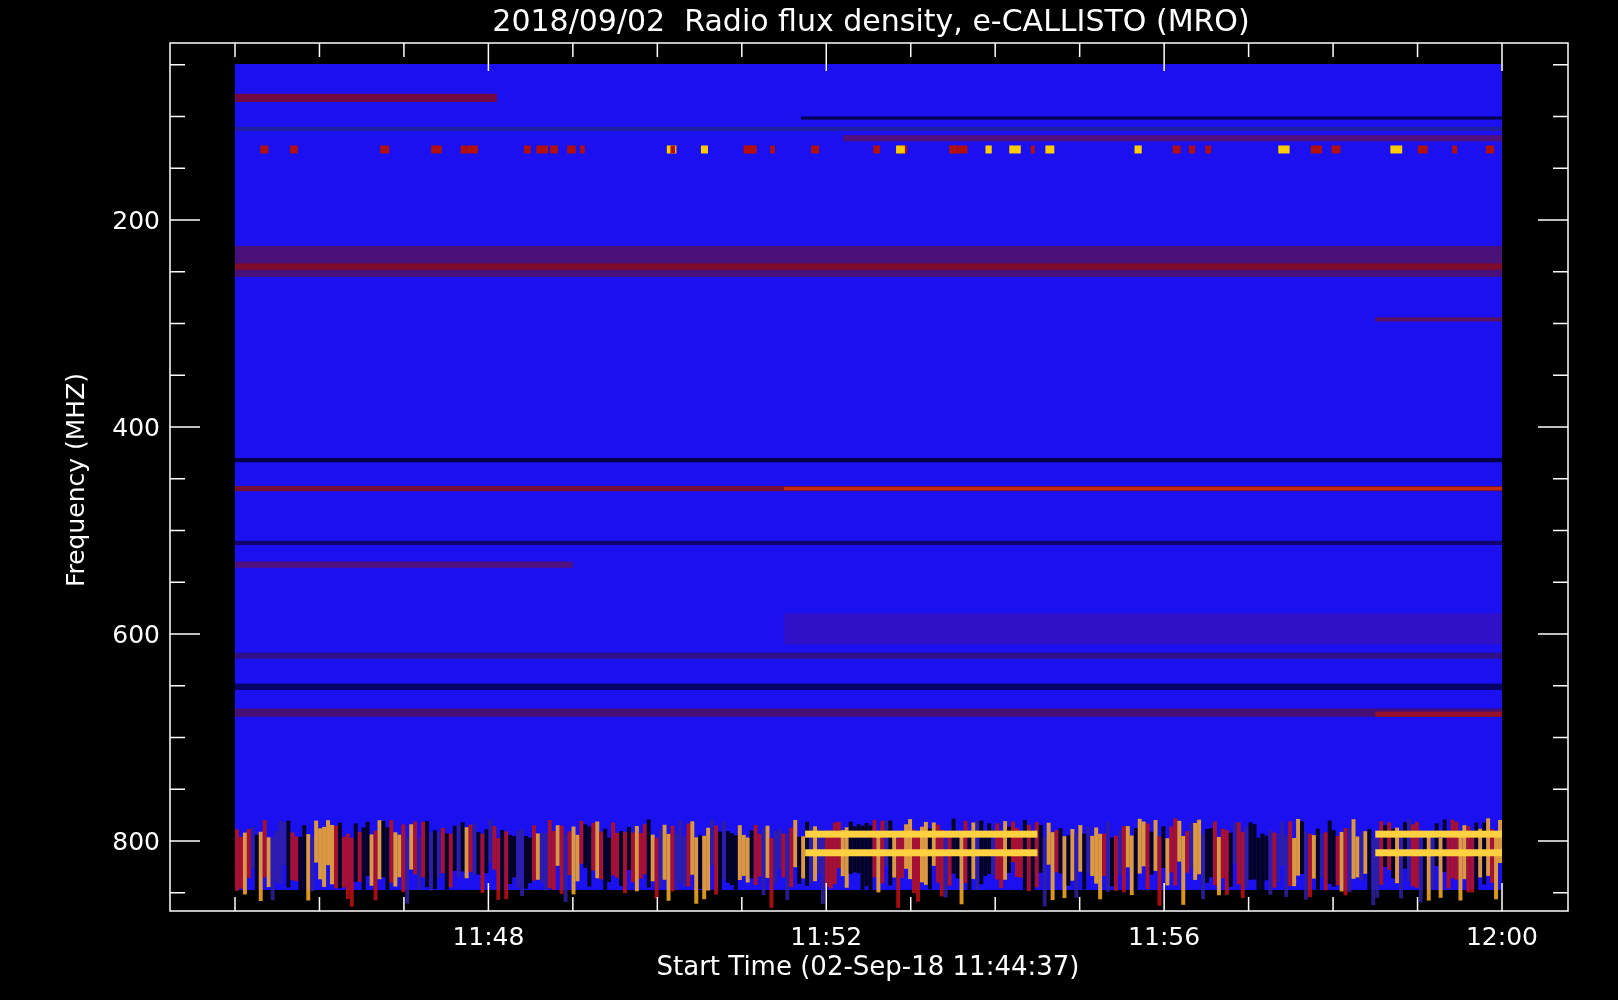 The height and width of the screenshot is (1000, 1618). What do you see at coordinates (136, 220) in the screenshot?
I see `y-tick-label: 200` at bounding box center [136, 220].